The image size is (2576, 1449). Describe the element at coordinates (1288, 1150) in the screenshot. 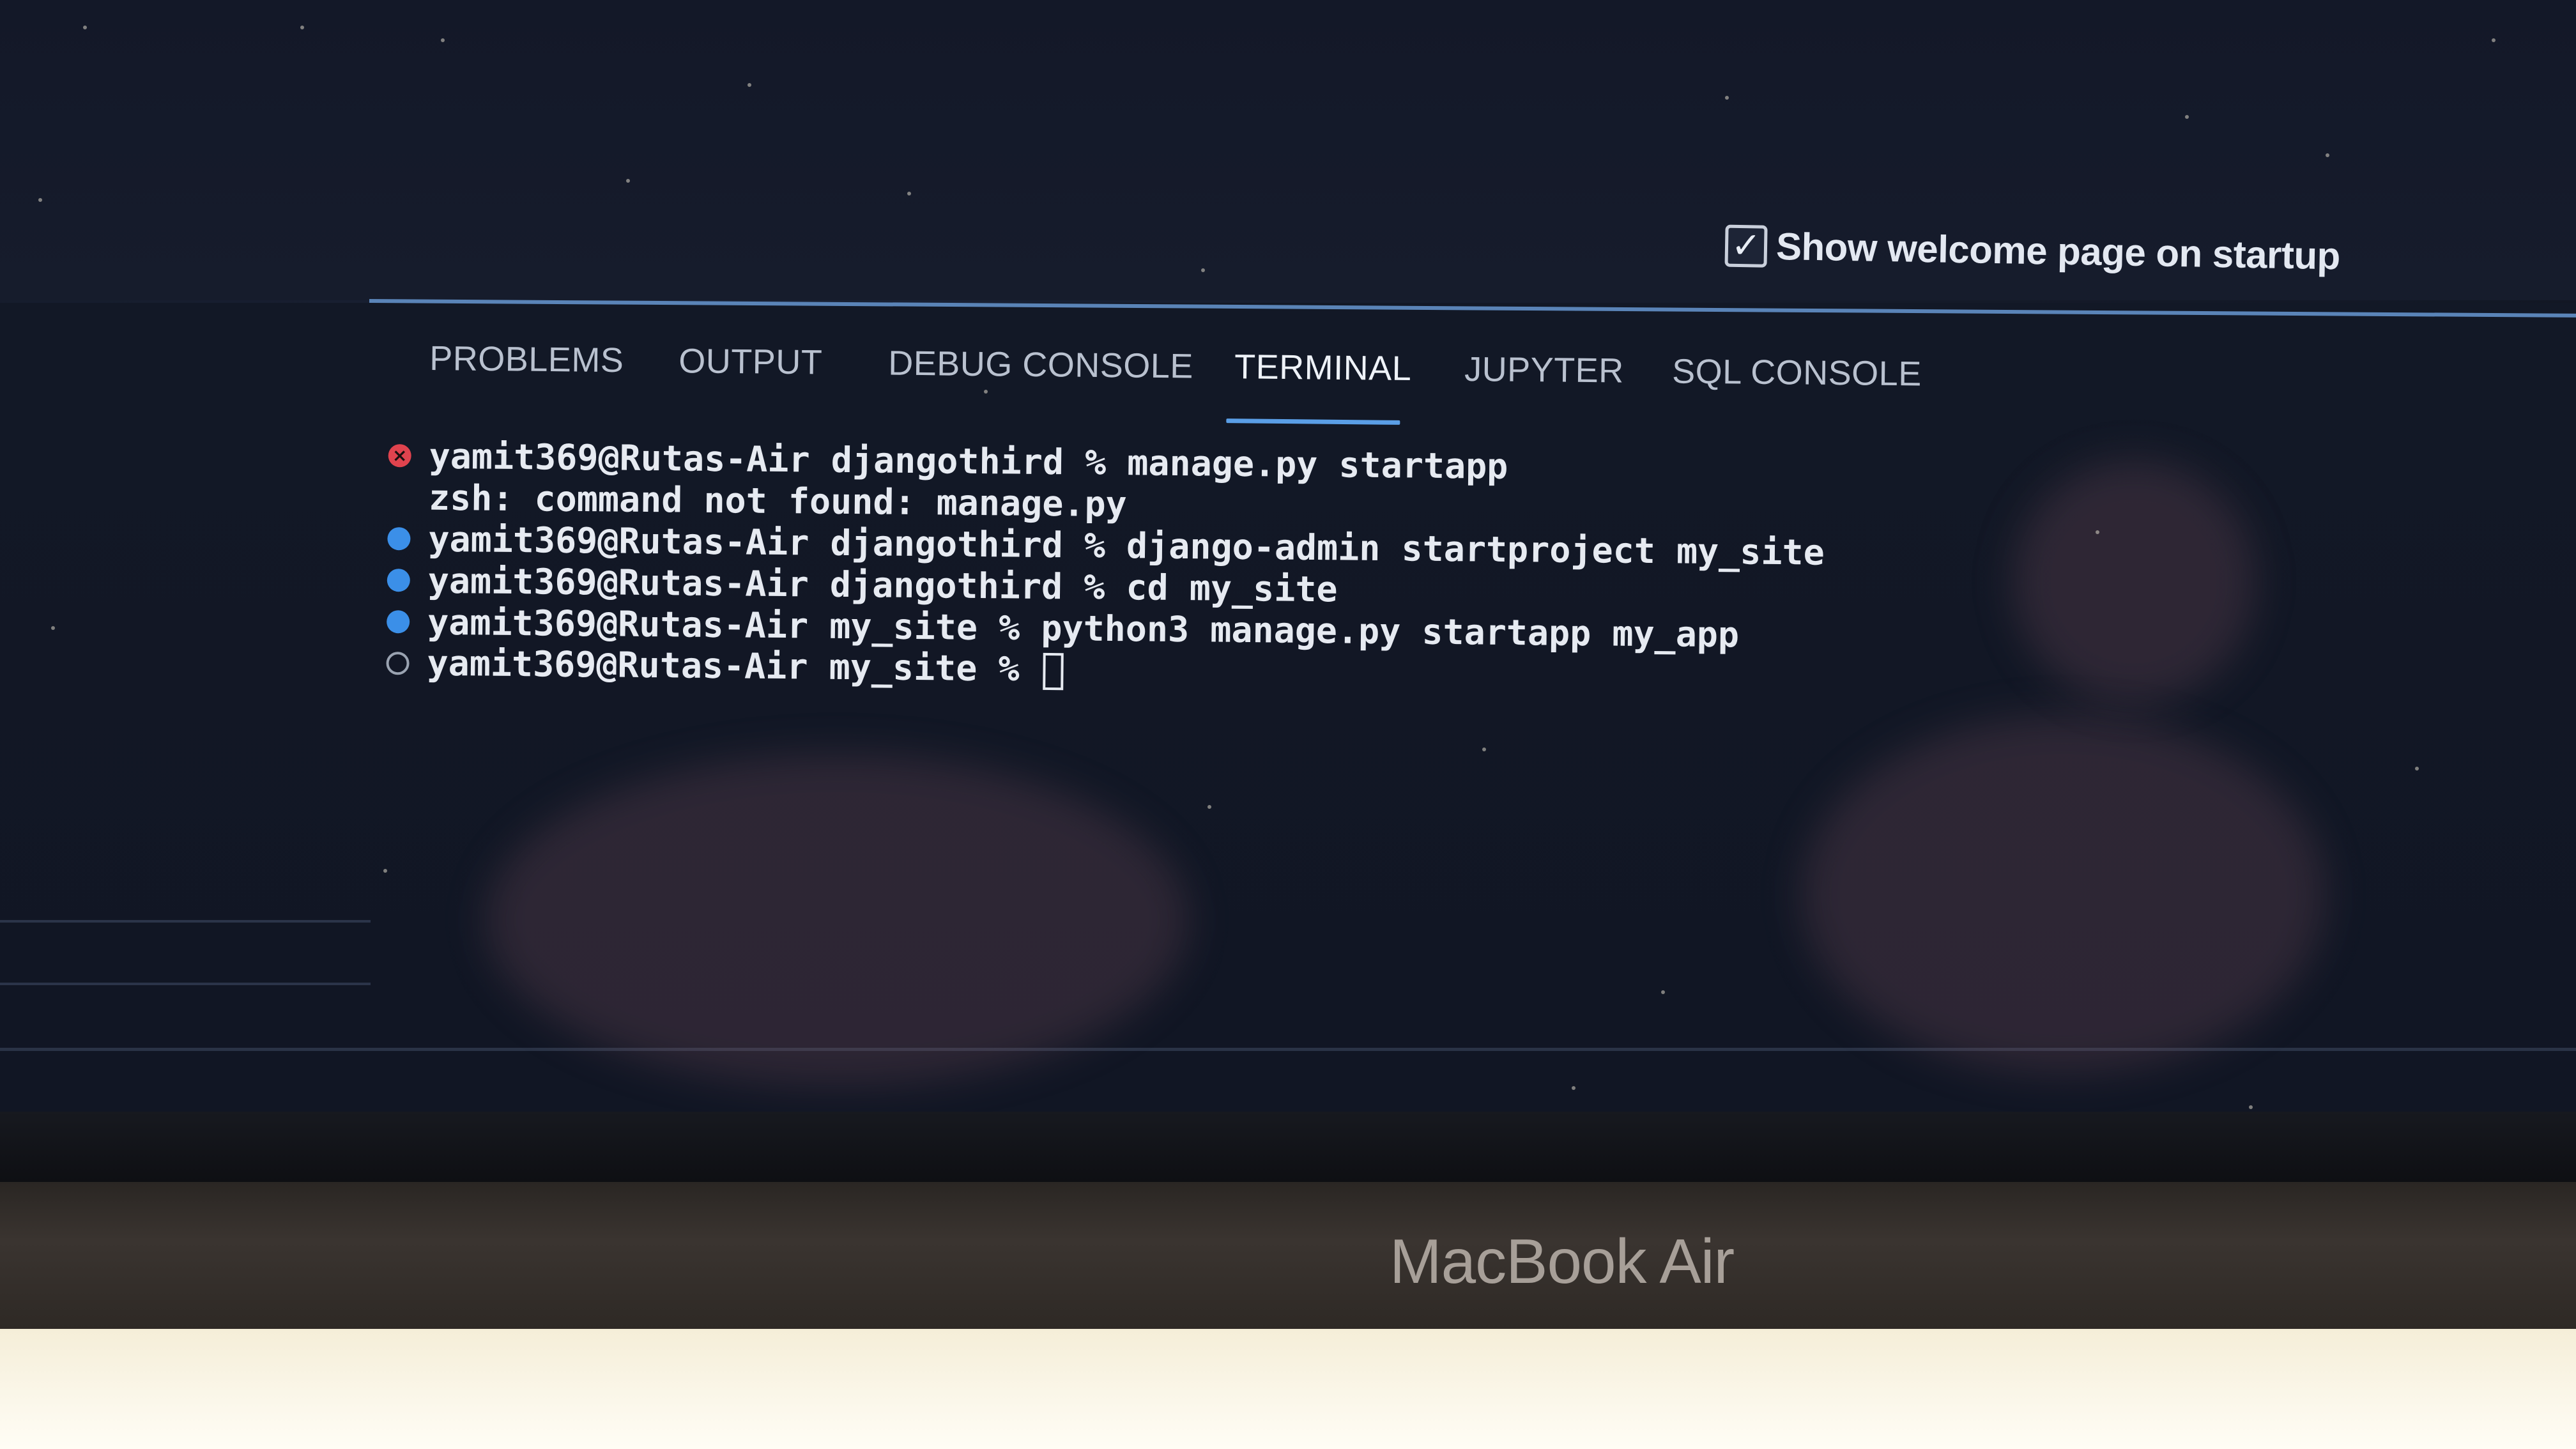

I see `screen-bezel` at that location.